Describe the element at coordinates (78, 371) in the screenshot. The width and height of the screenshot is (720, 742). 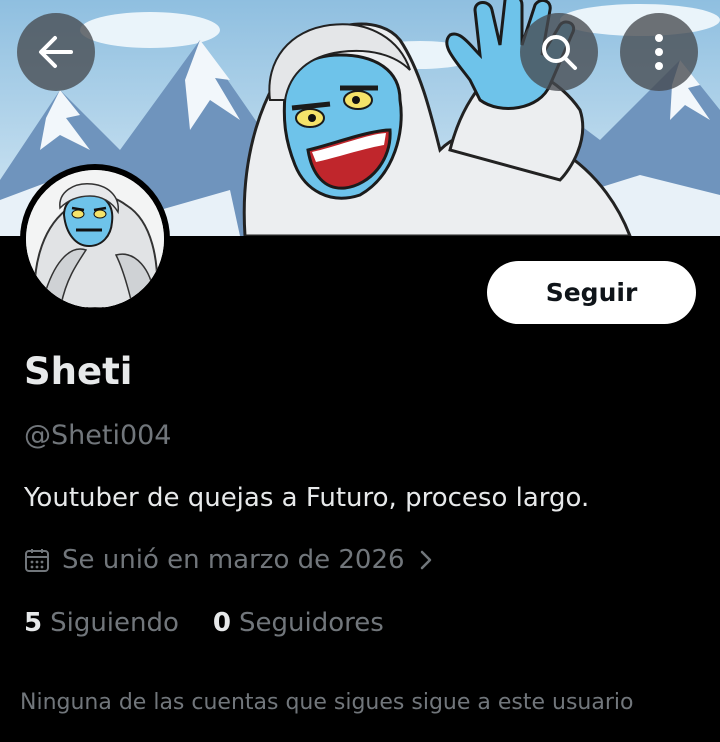
I see `display-name: Sheti` at that location.